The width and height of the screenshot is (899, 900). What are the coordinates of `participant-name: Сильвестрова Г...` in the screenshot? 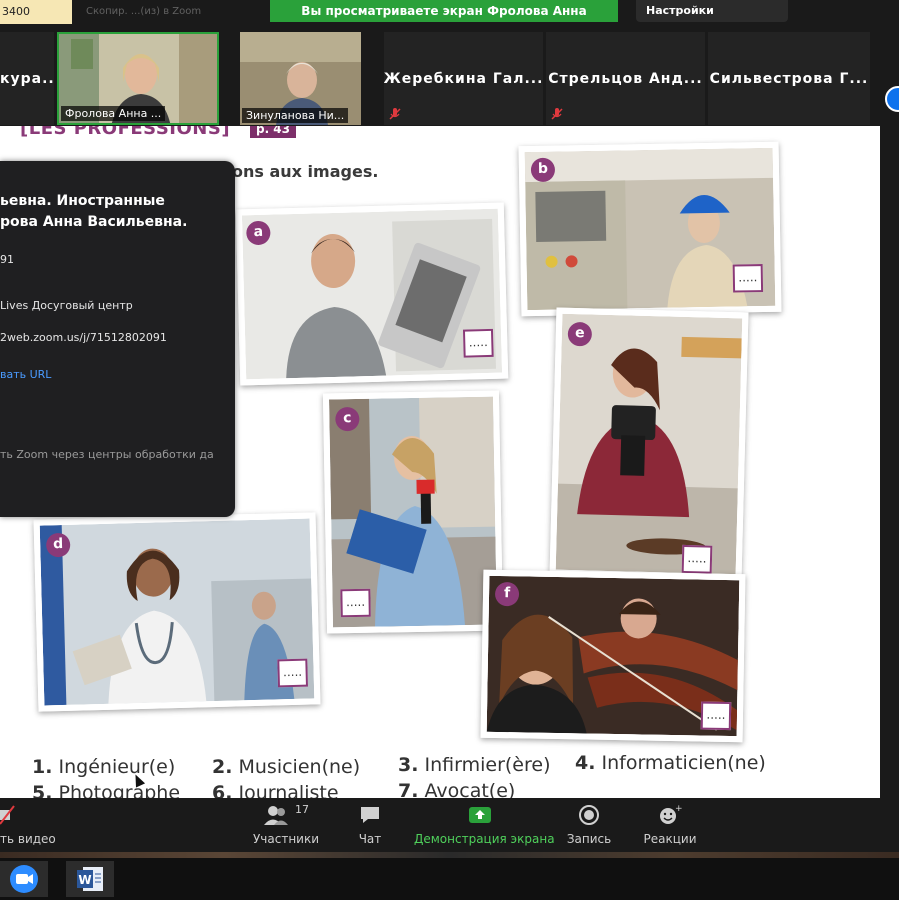 It's located at (789, 78).